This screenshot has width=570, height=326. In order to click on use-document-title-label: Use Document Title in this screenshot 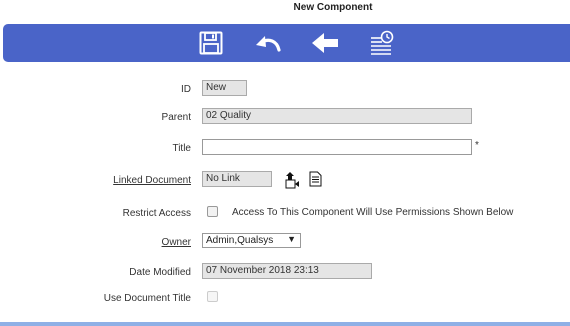, I will do `click(147, 298)`.